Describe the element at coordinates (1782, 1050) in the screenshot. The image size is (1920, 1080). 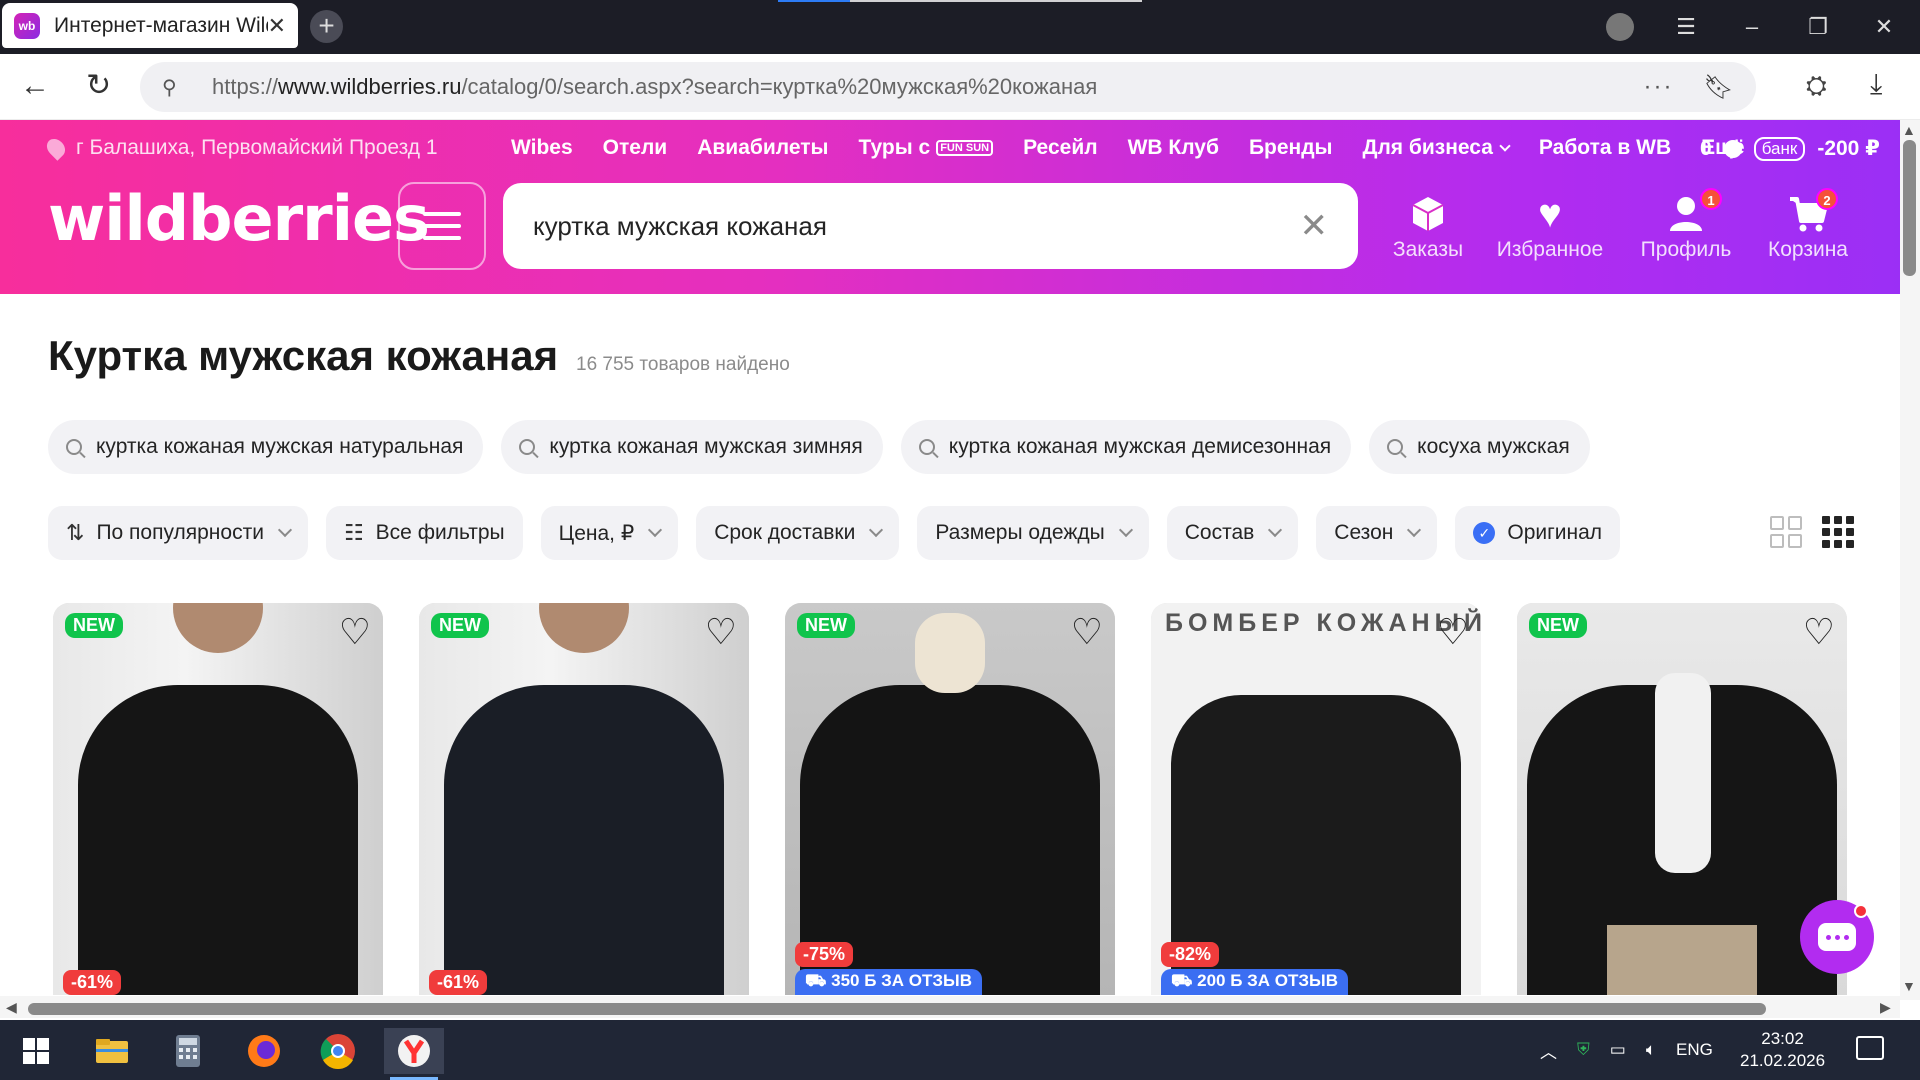
I see `clock: 23:02 21.02.2026` at that location.